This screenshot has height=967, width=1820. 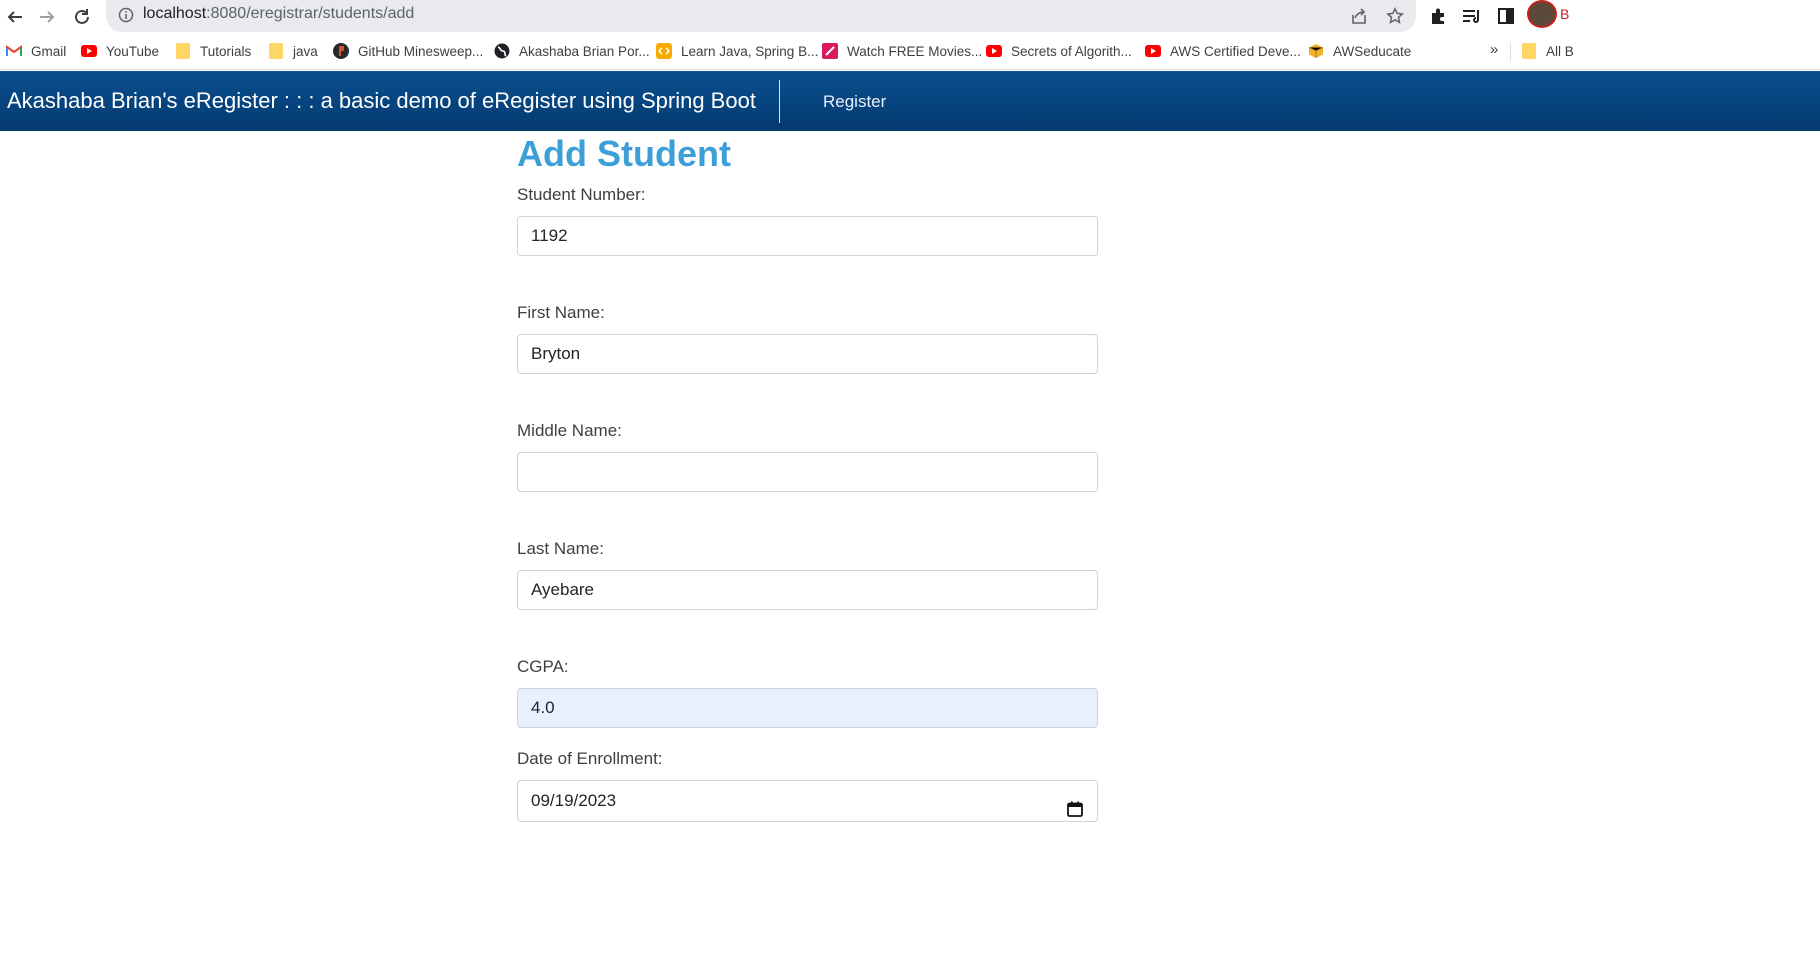 I want to click on bookmark-label: AWSeducate, so click(x=1372, y=51).